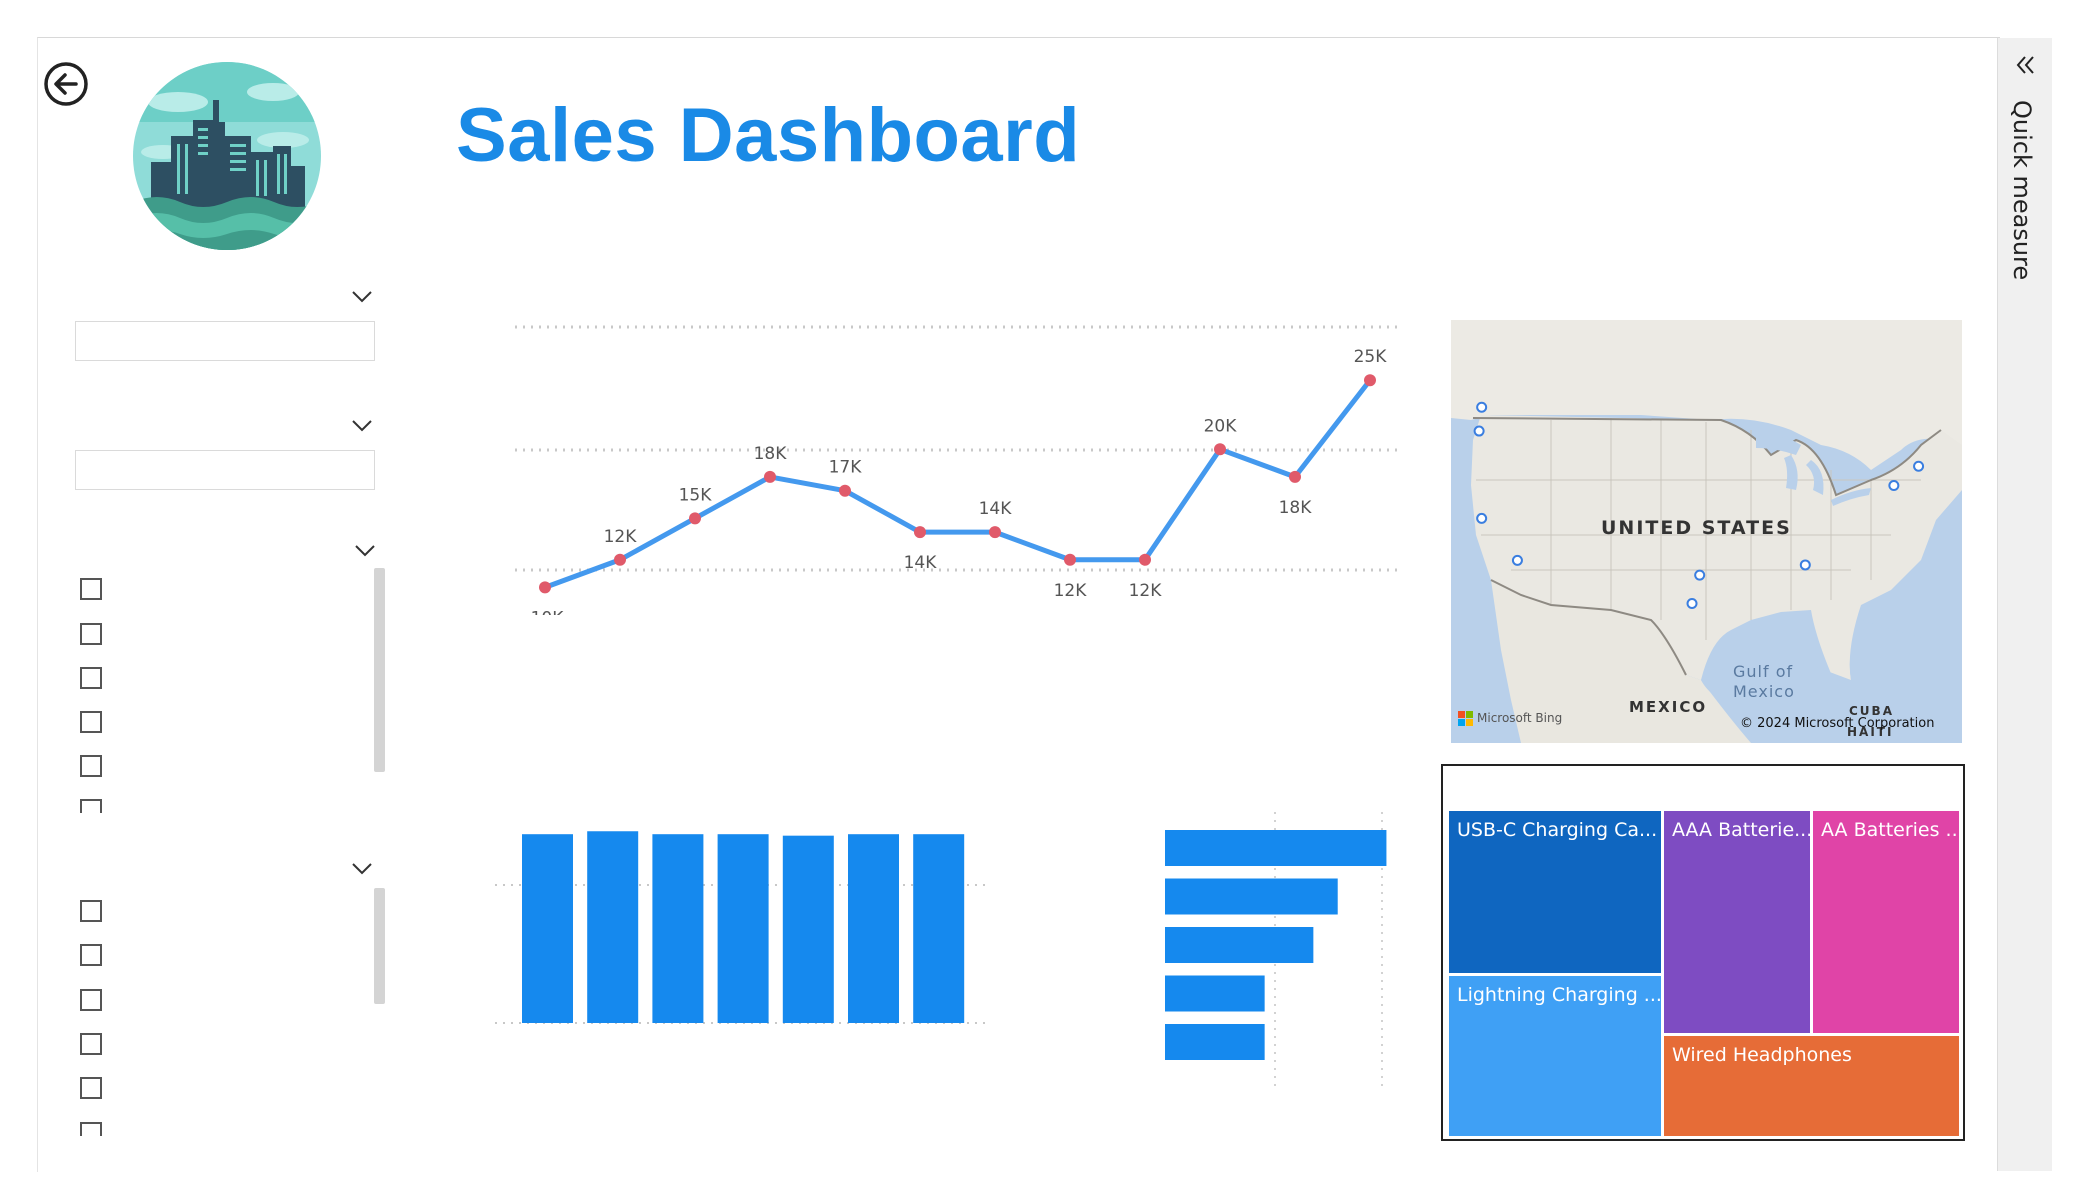 Image resolution: width=2075 pixels, height=1200 pixels. I want to click on data-label: 17K, so click(846, 468).